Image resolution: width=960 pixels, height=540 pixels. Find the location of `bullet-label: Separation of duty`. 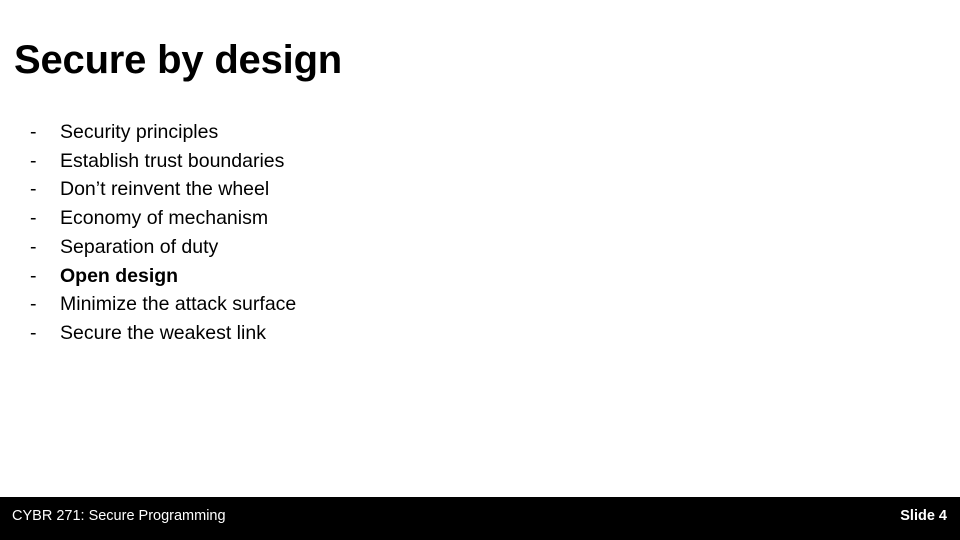

bullet-label: Separation of duty is located at coordinates (139, 246).